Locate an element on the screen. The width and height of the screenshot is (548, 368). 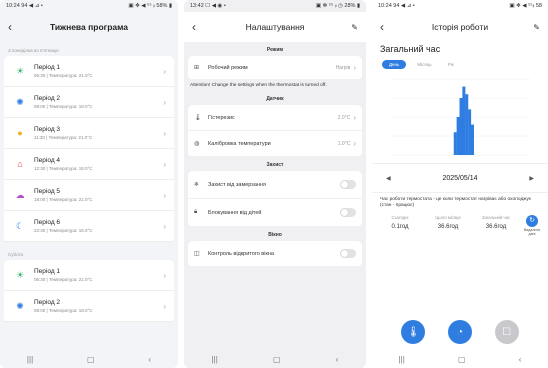
header: ‹ Налаштування ✎ is located at coordinates (275, 27).